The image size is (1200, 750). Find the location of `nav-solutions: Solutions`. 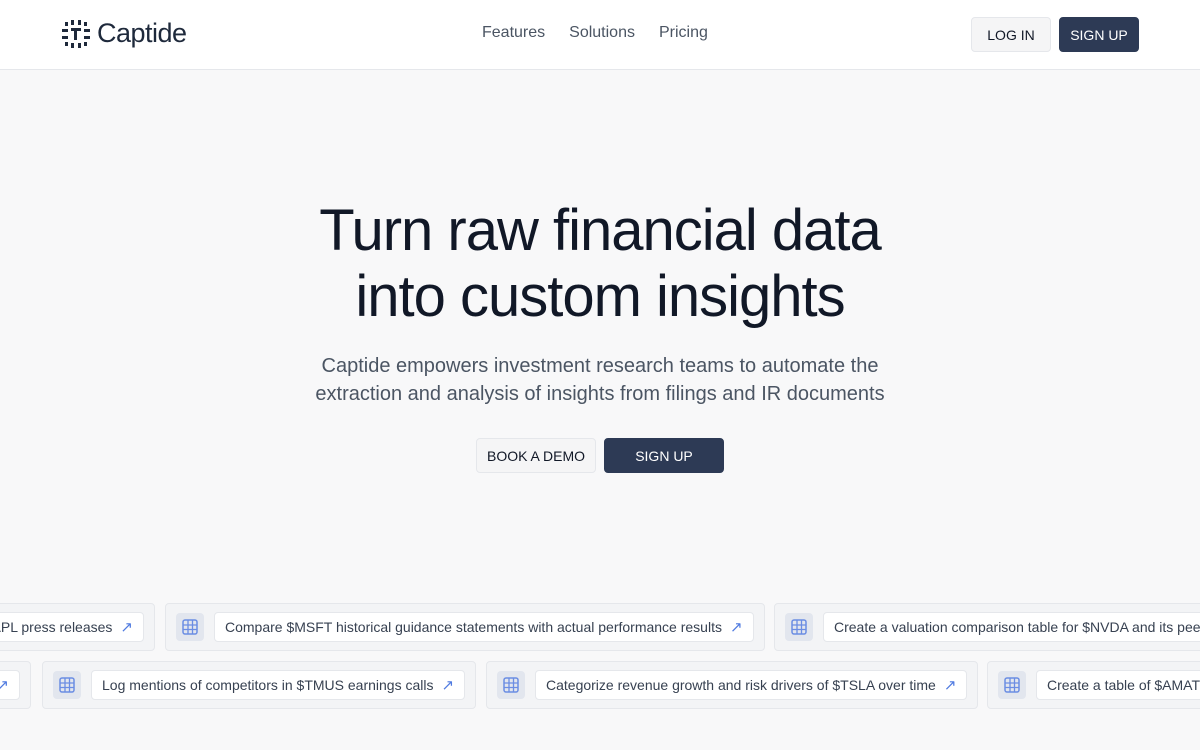

nav-solutions: Solutions is located at coordinates (602, 33).